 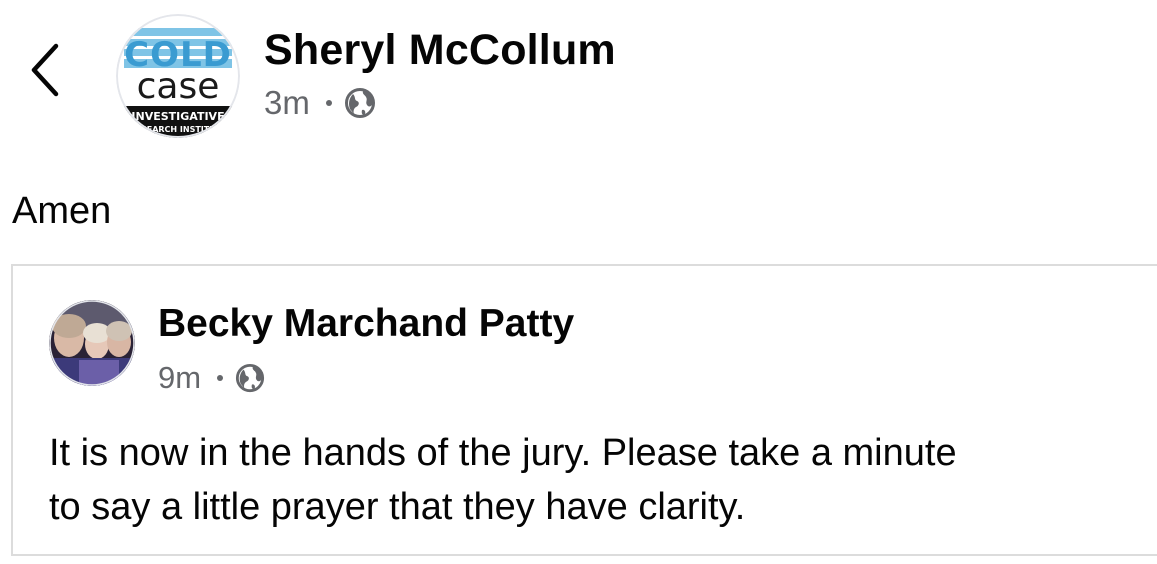 I want to click on back-button, so click(x=45, y=72).